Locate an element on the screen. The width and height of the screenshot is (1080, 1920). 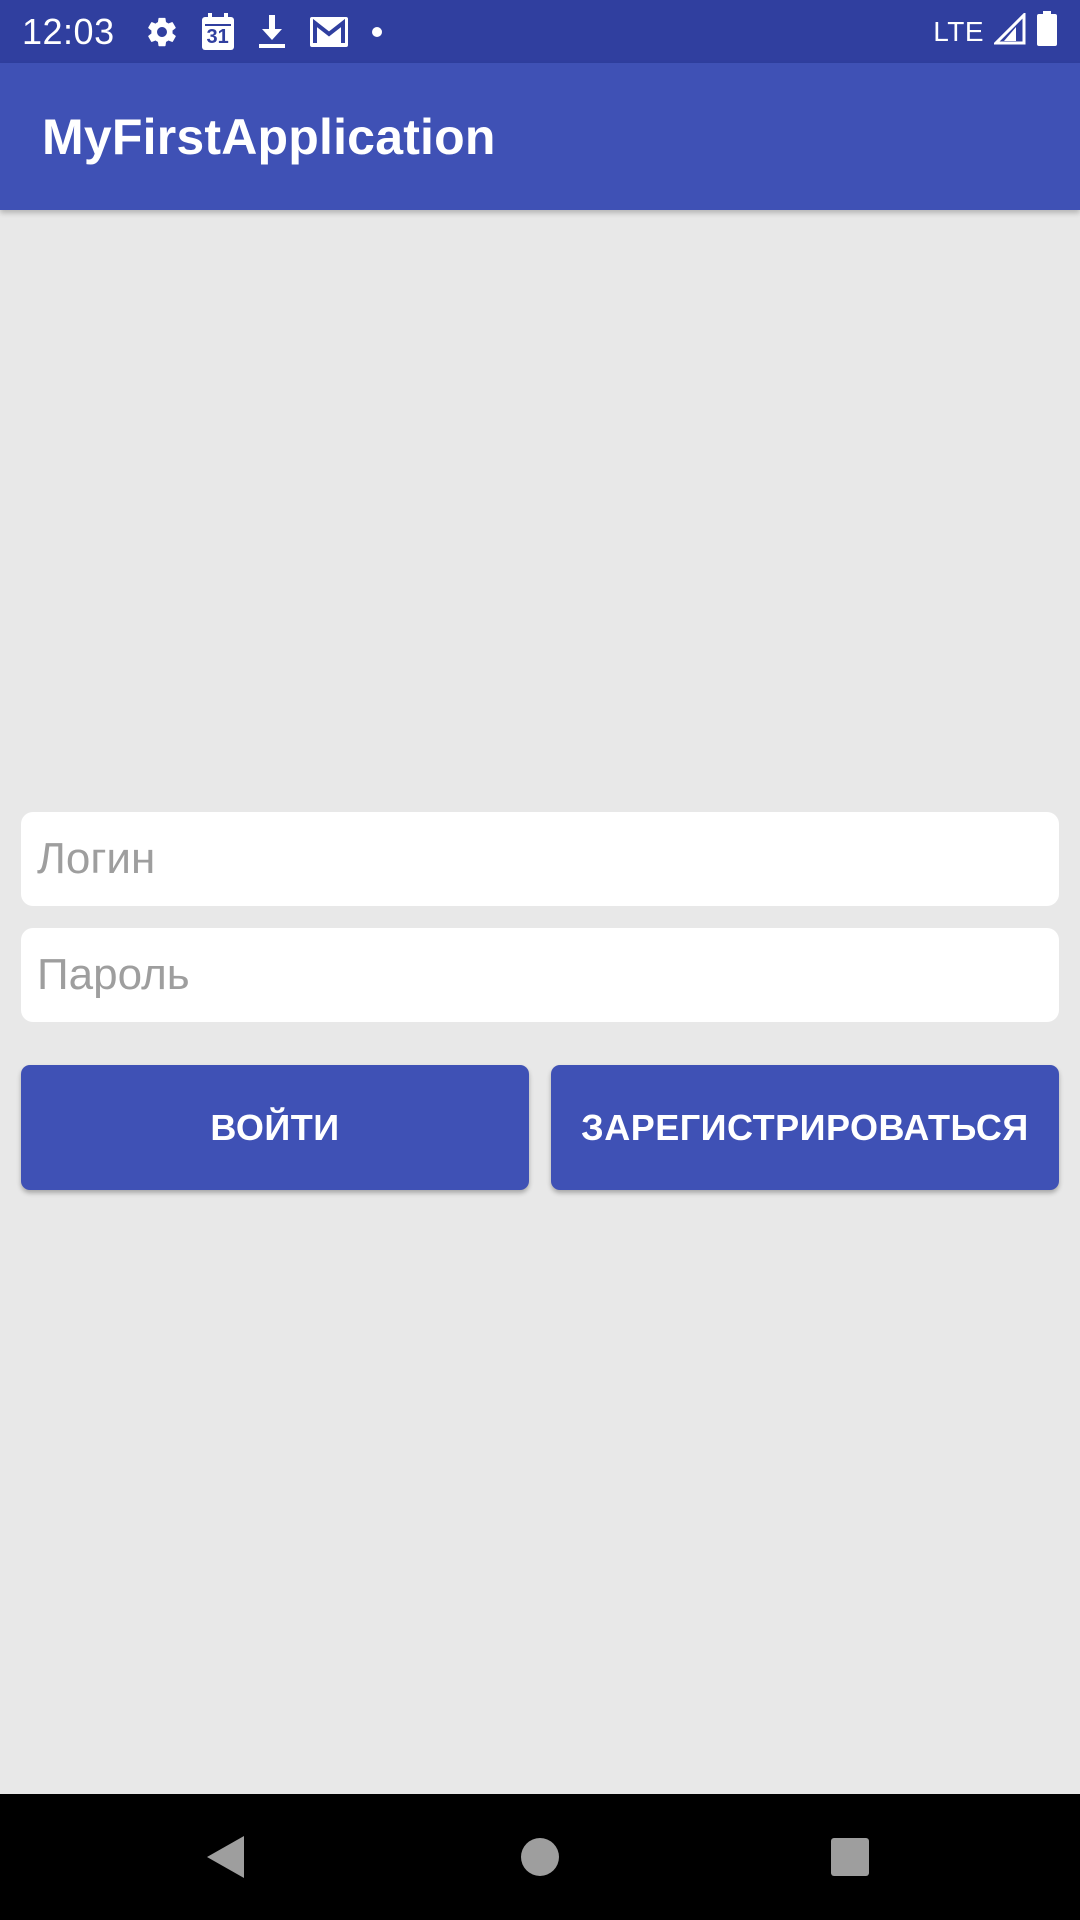
home-icon is located at coordinates (540, 1857).